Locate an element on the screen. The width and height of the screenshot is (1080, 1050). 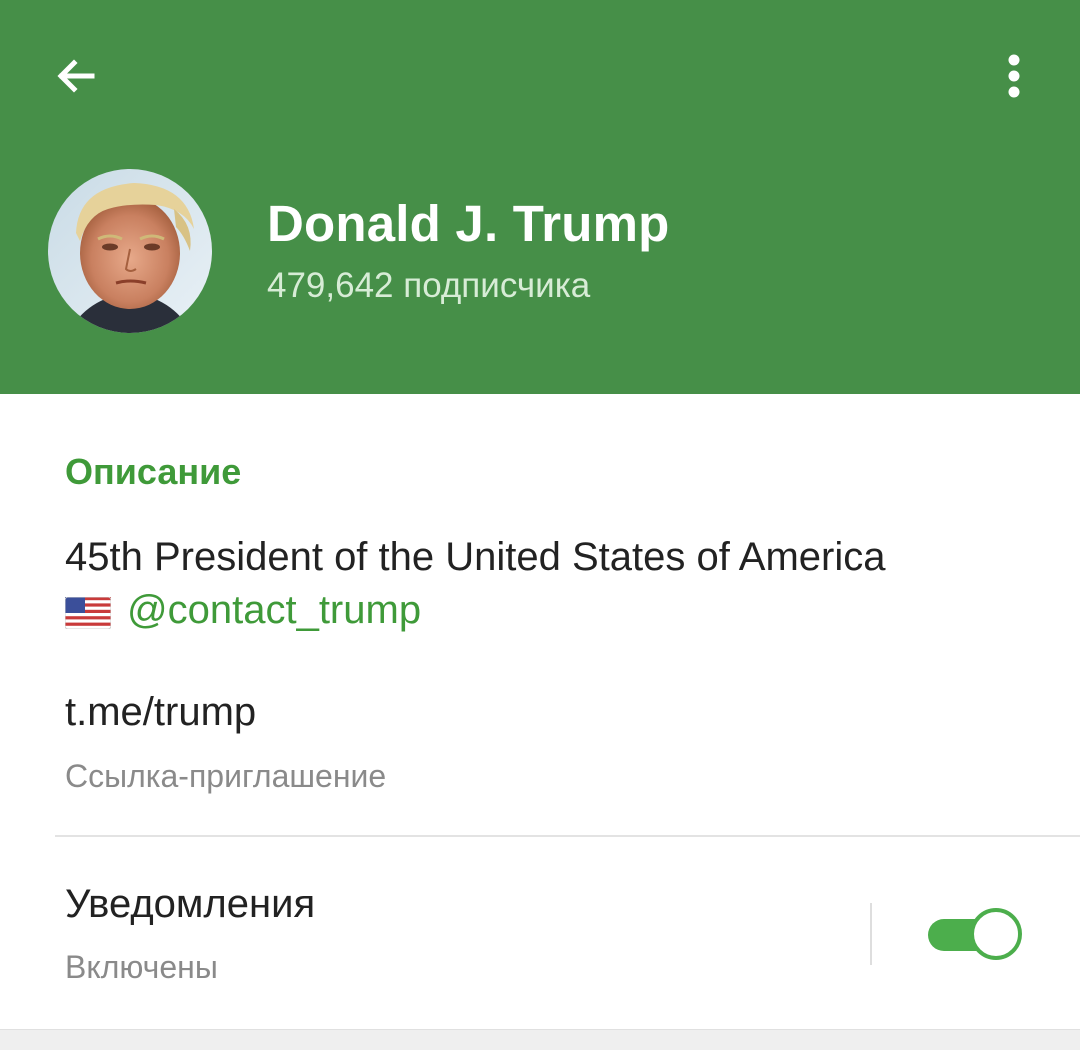
more-vertical-icon is located at coordinates (1014, 76).